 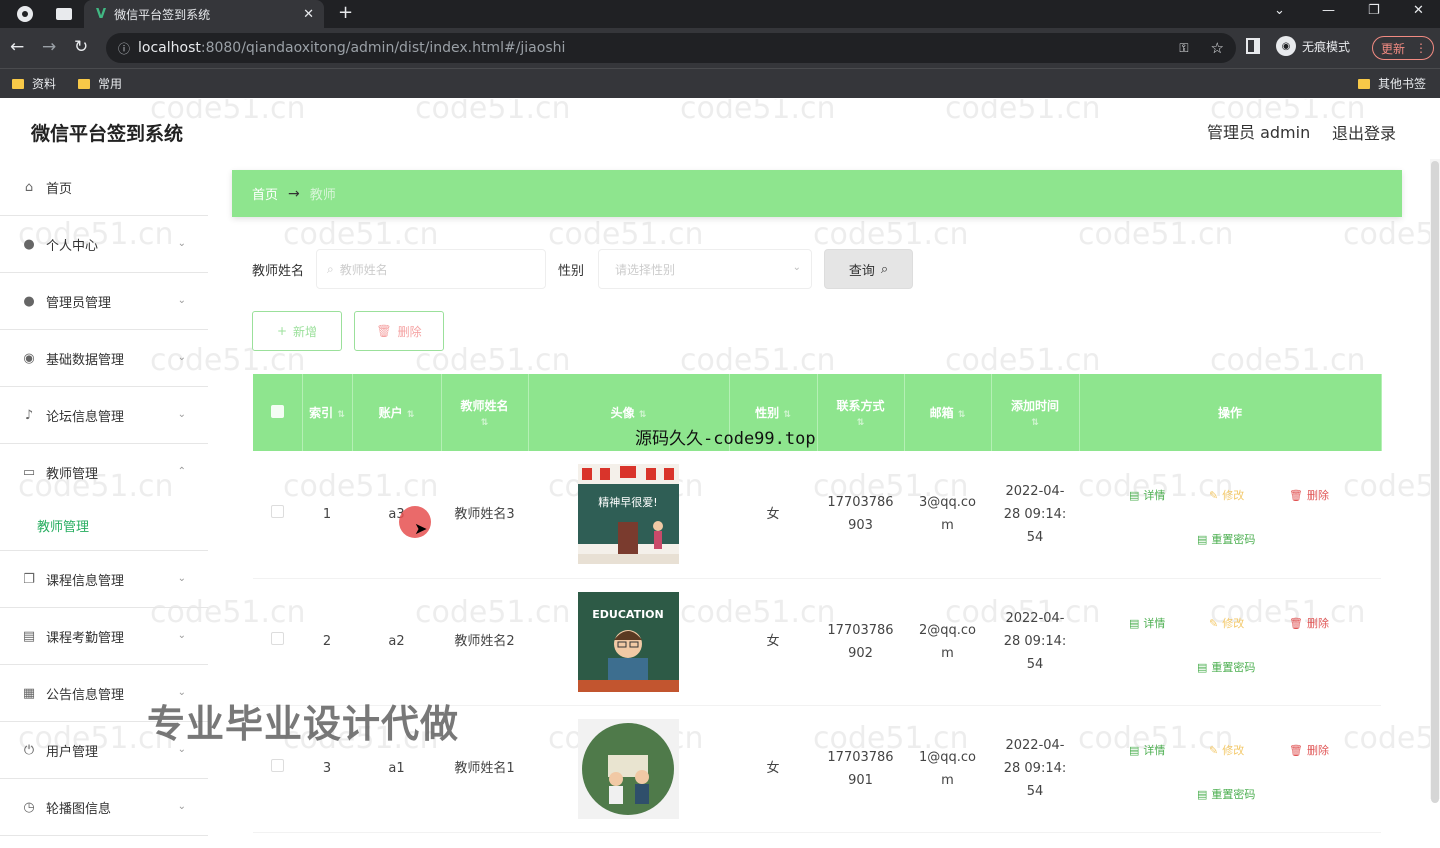 I want to click on cell-phone: 17703786 902, so click(x=860, y=642).